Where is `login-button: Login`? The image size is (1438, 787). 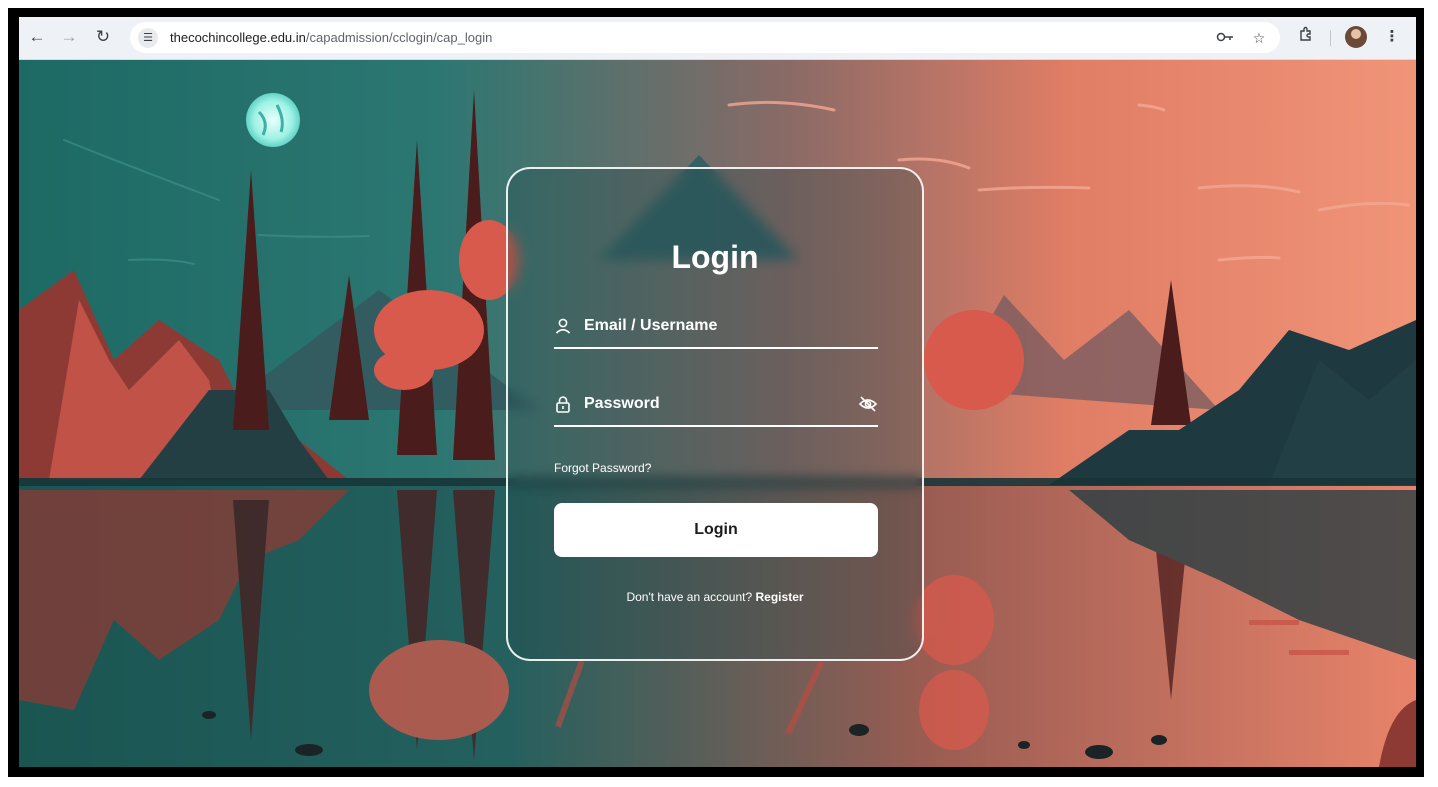 login-button: Login is located at coordinates (716, 530).